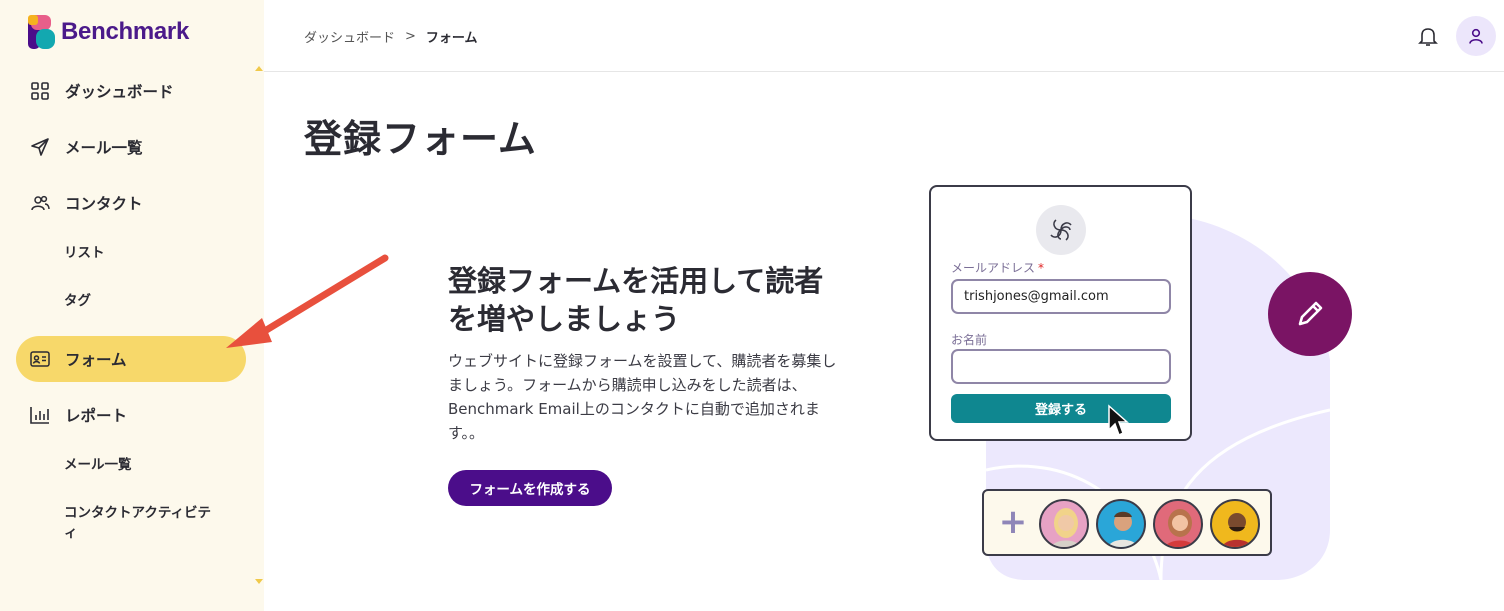 The width and height of the screenshot is (1504, 611). Describe the element at coordinates (40, 91) in the screenshot. I see `grid-icon` at that location.